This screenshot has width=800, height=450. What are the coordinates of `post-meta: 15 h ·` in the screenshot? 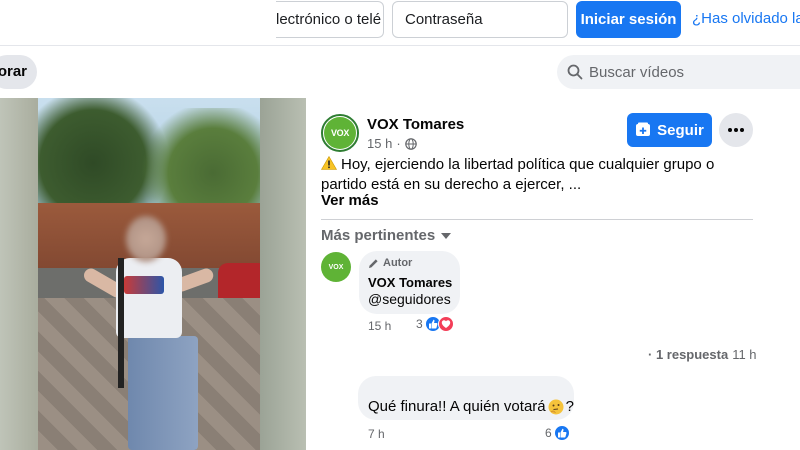 It's located at (392, 143).